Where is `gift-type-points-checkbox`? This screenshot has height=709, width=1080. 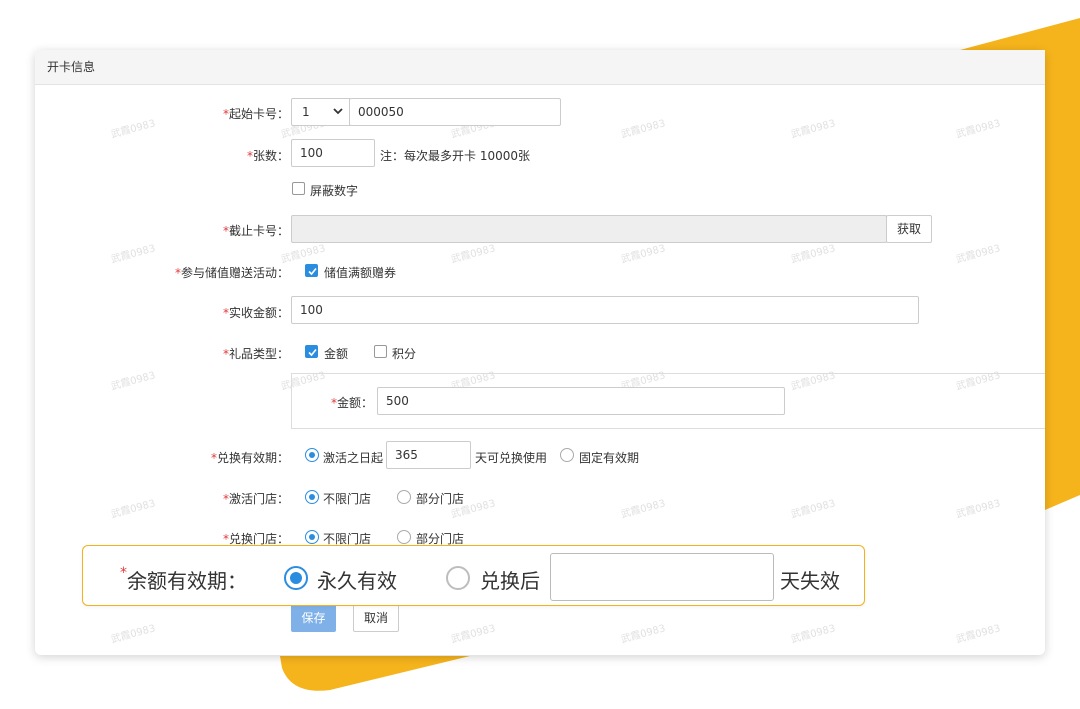
gift-type-points-checkbox is located at coordinates (380, 351).